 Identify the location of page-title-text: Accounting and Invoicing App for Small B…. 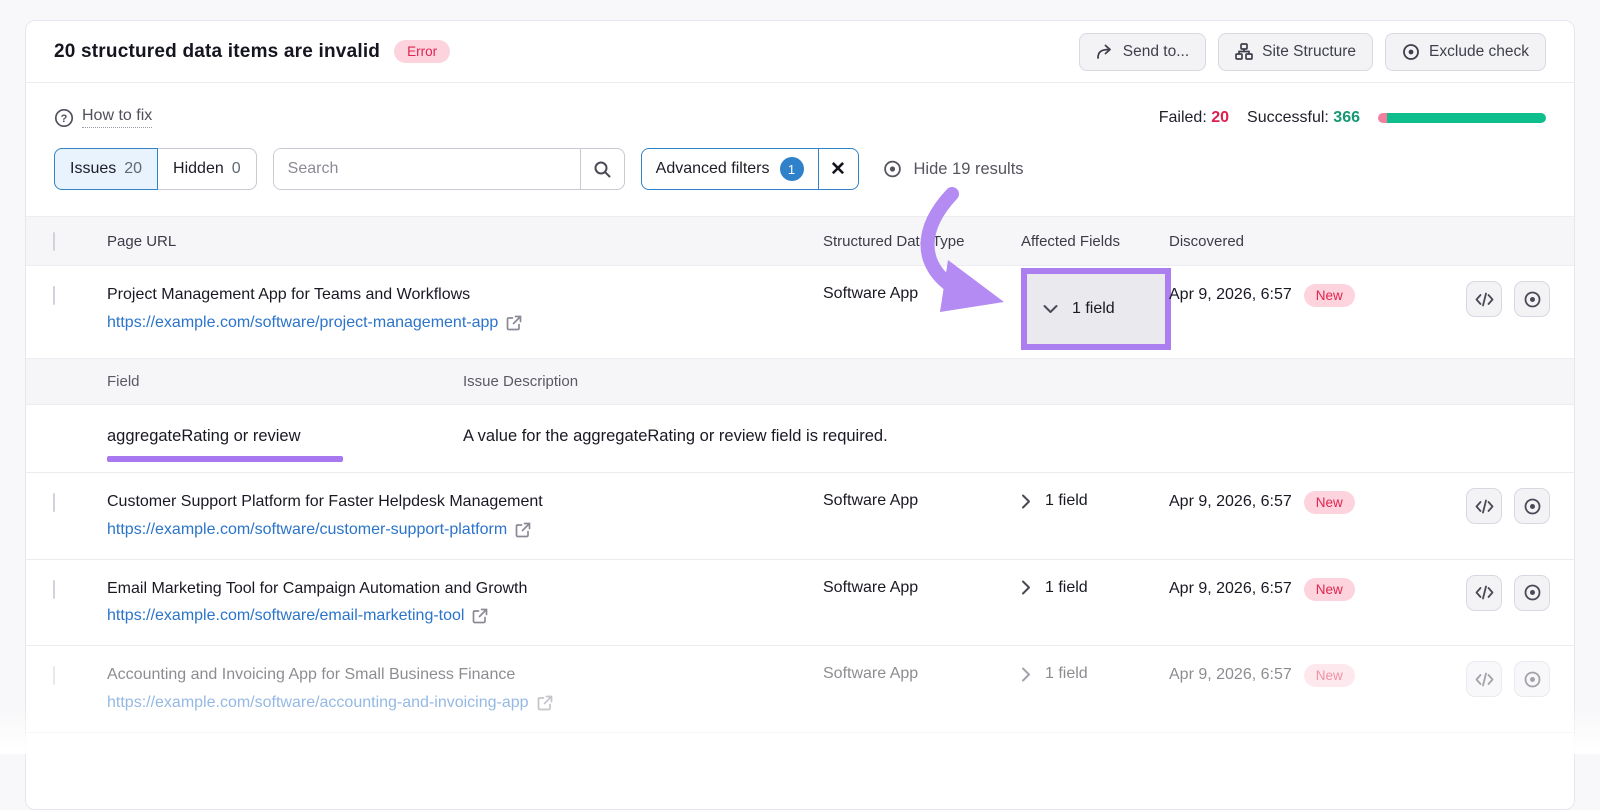
(465, 675).